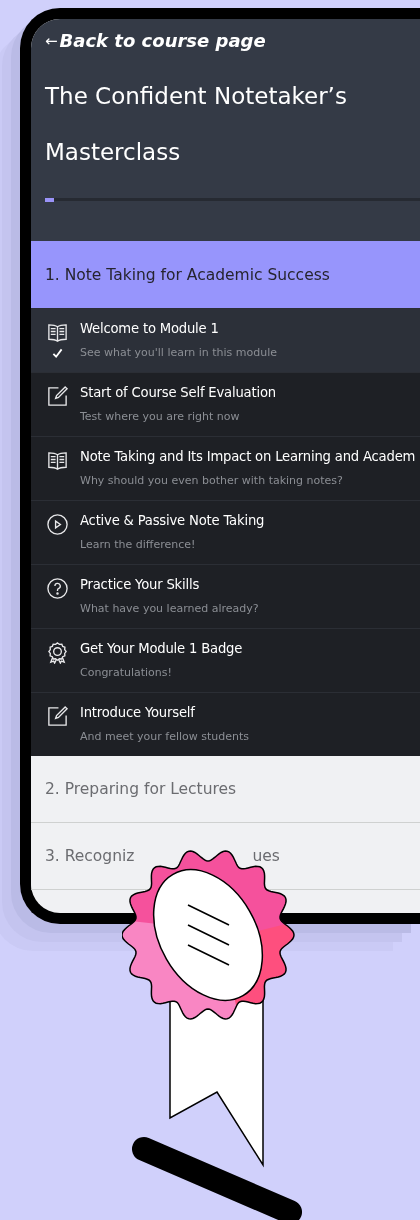 Image resolution: width=420 pixels, height=1220 pixels. Describe the element at coordinates (126, 673) in the screenshot. I see `lesson-subtitle: Congratulations!` at that location.